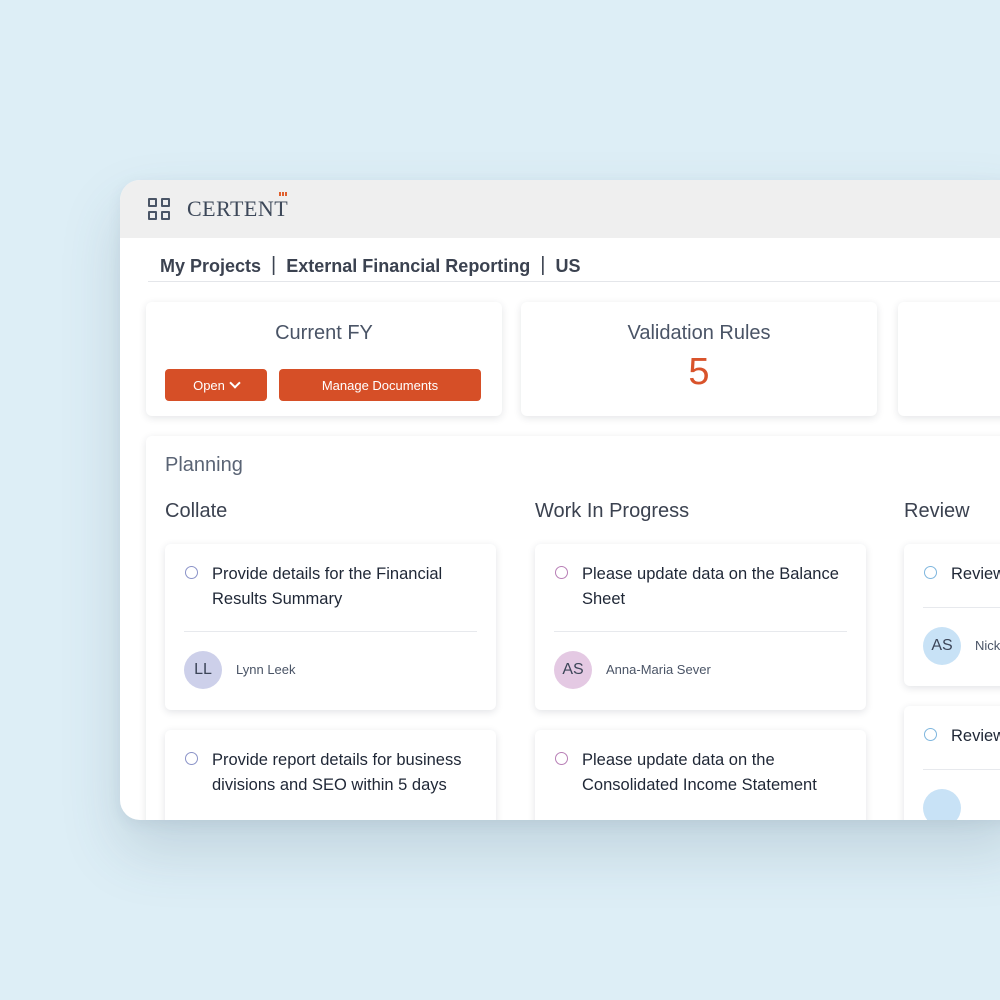 The width and height of the screenshot is (1000, 1000). I want to click on validation-rules-card: Validation Rules 5, so click(699, 359).